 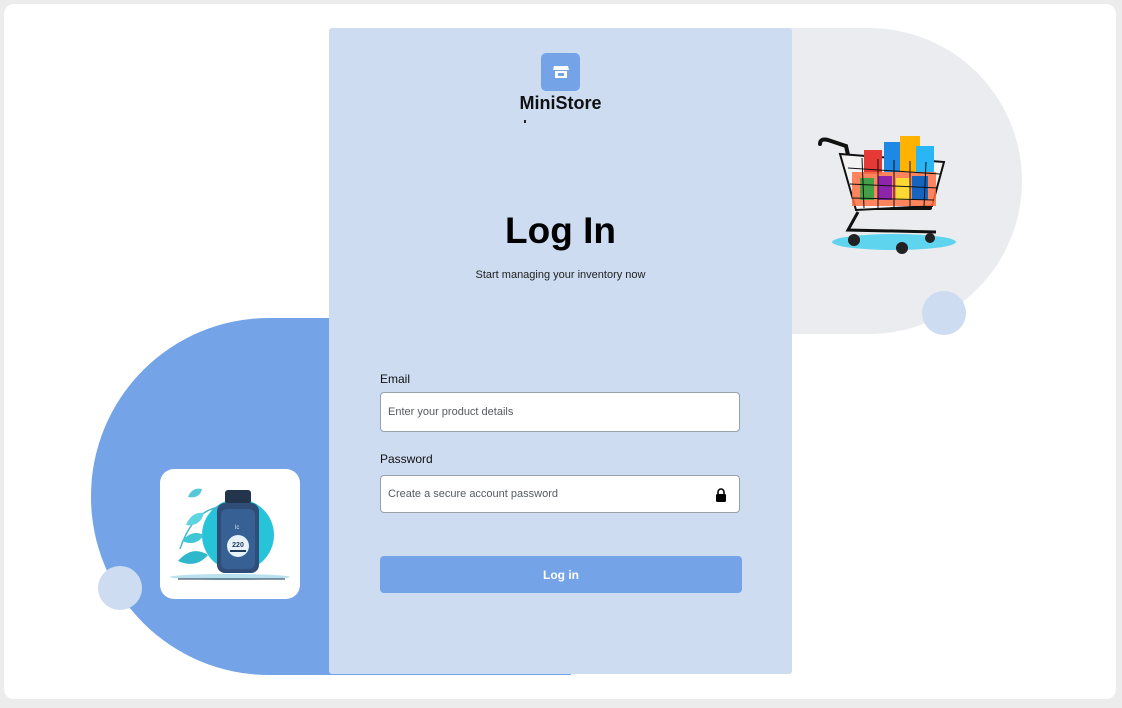 What do you see at coordinates (544, 412) in the screenshot?
I see `email-field` at bounding box center [544, 412].